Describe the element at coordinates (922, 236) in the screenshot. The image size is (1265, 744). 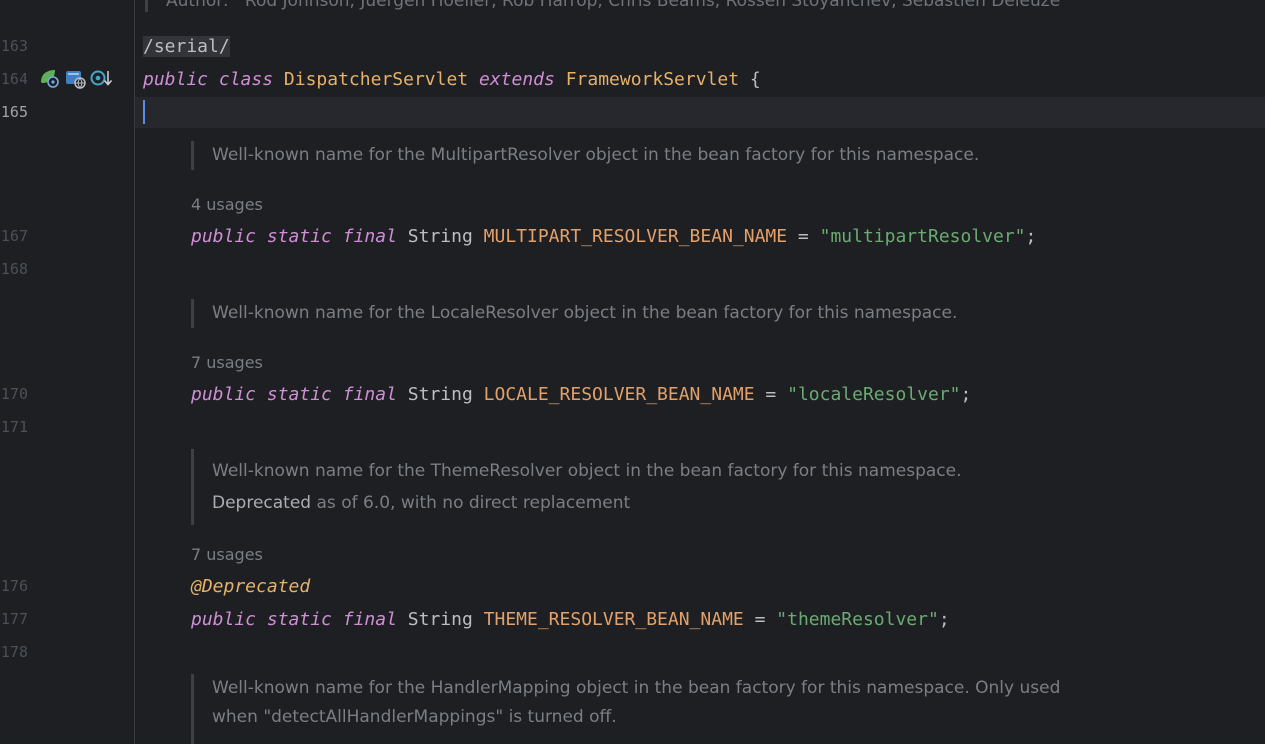
I see `string-literal: "multipartResolver"` at that location.